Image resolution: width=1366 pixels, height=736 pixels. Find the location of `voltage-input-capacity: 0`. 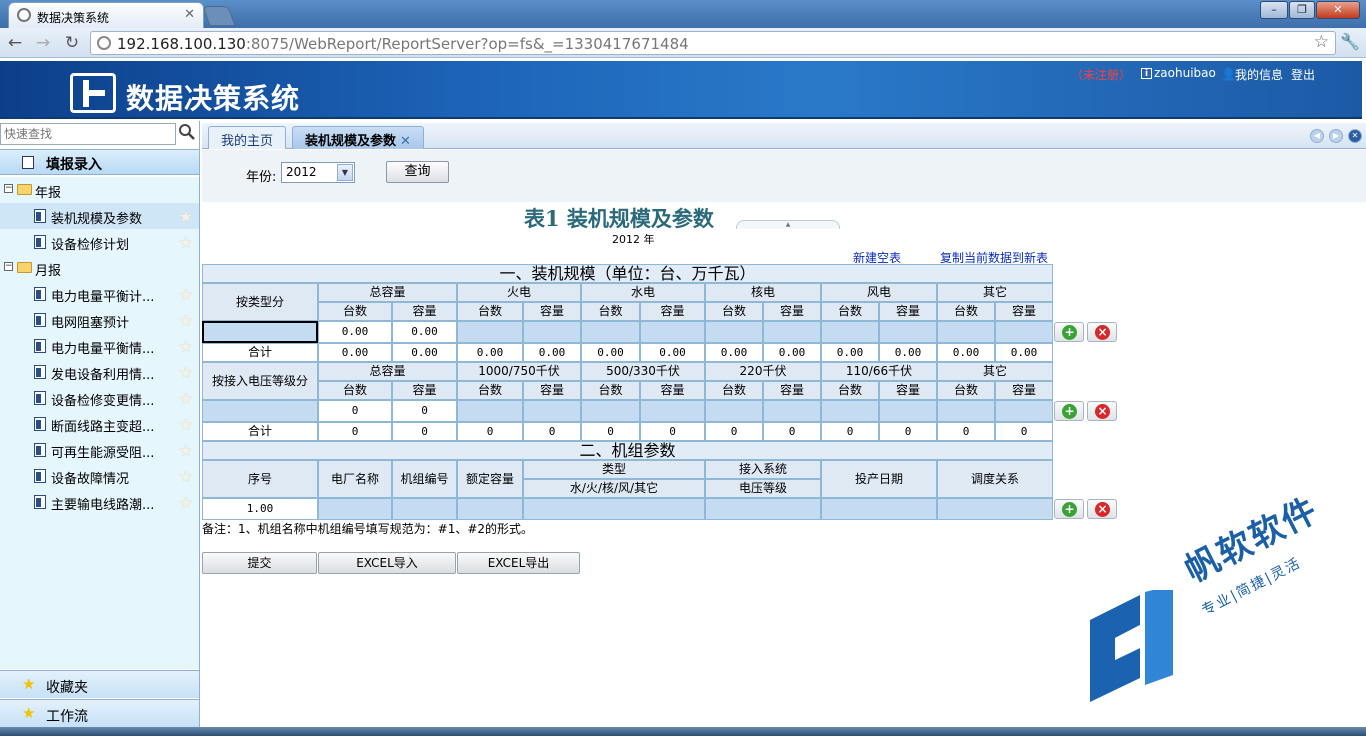

voltage-input-capacity: 0 is located at coordinates (424, 411).